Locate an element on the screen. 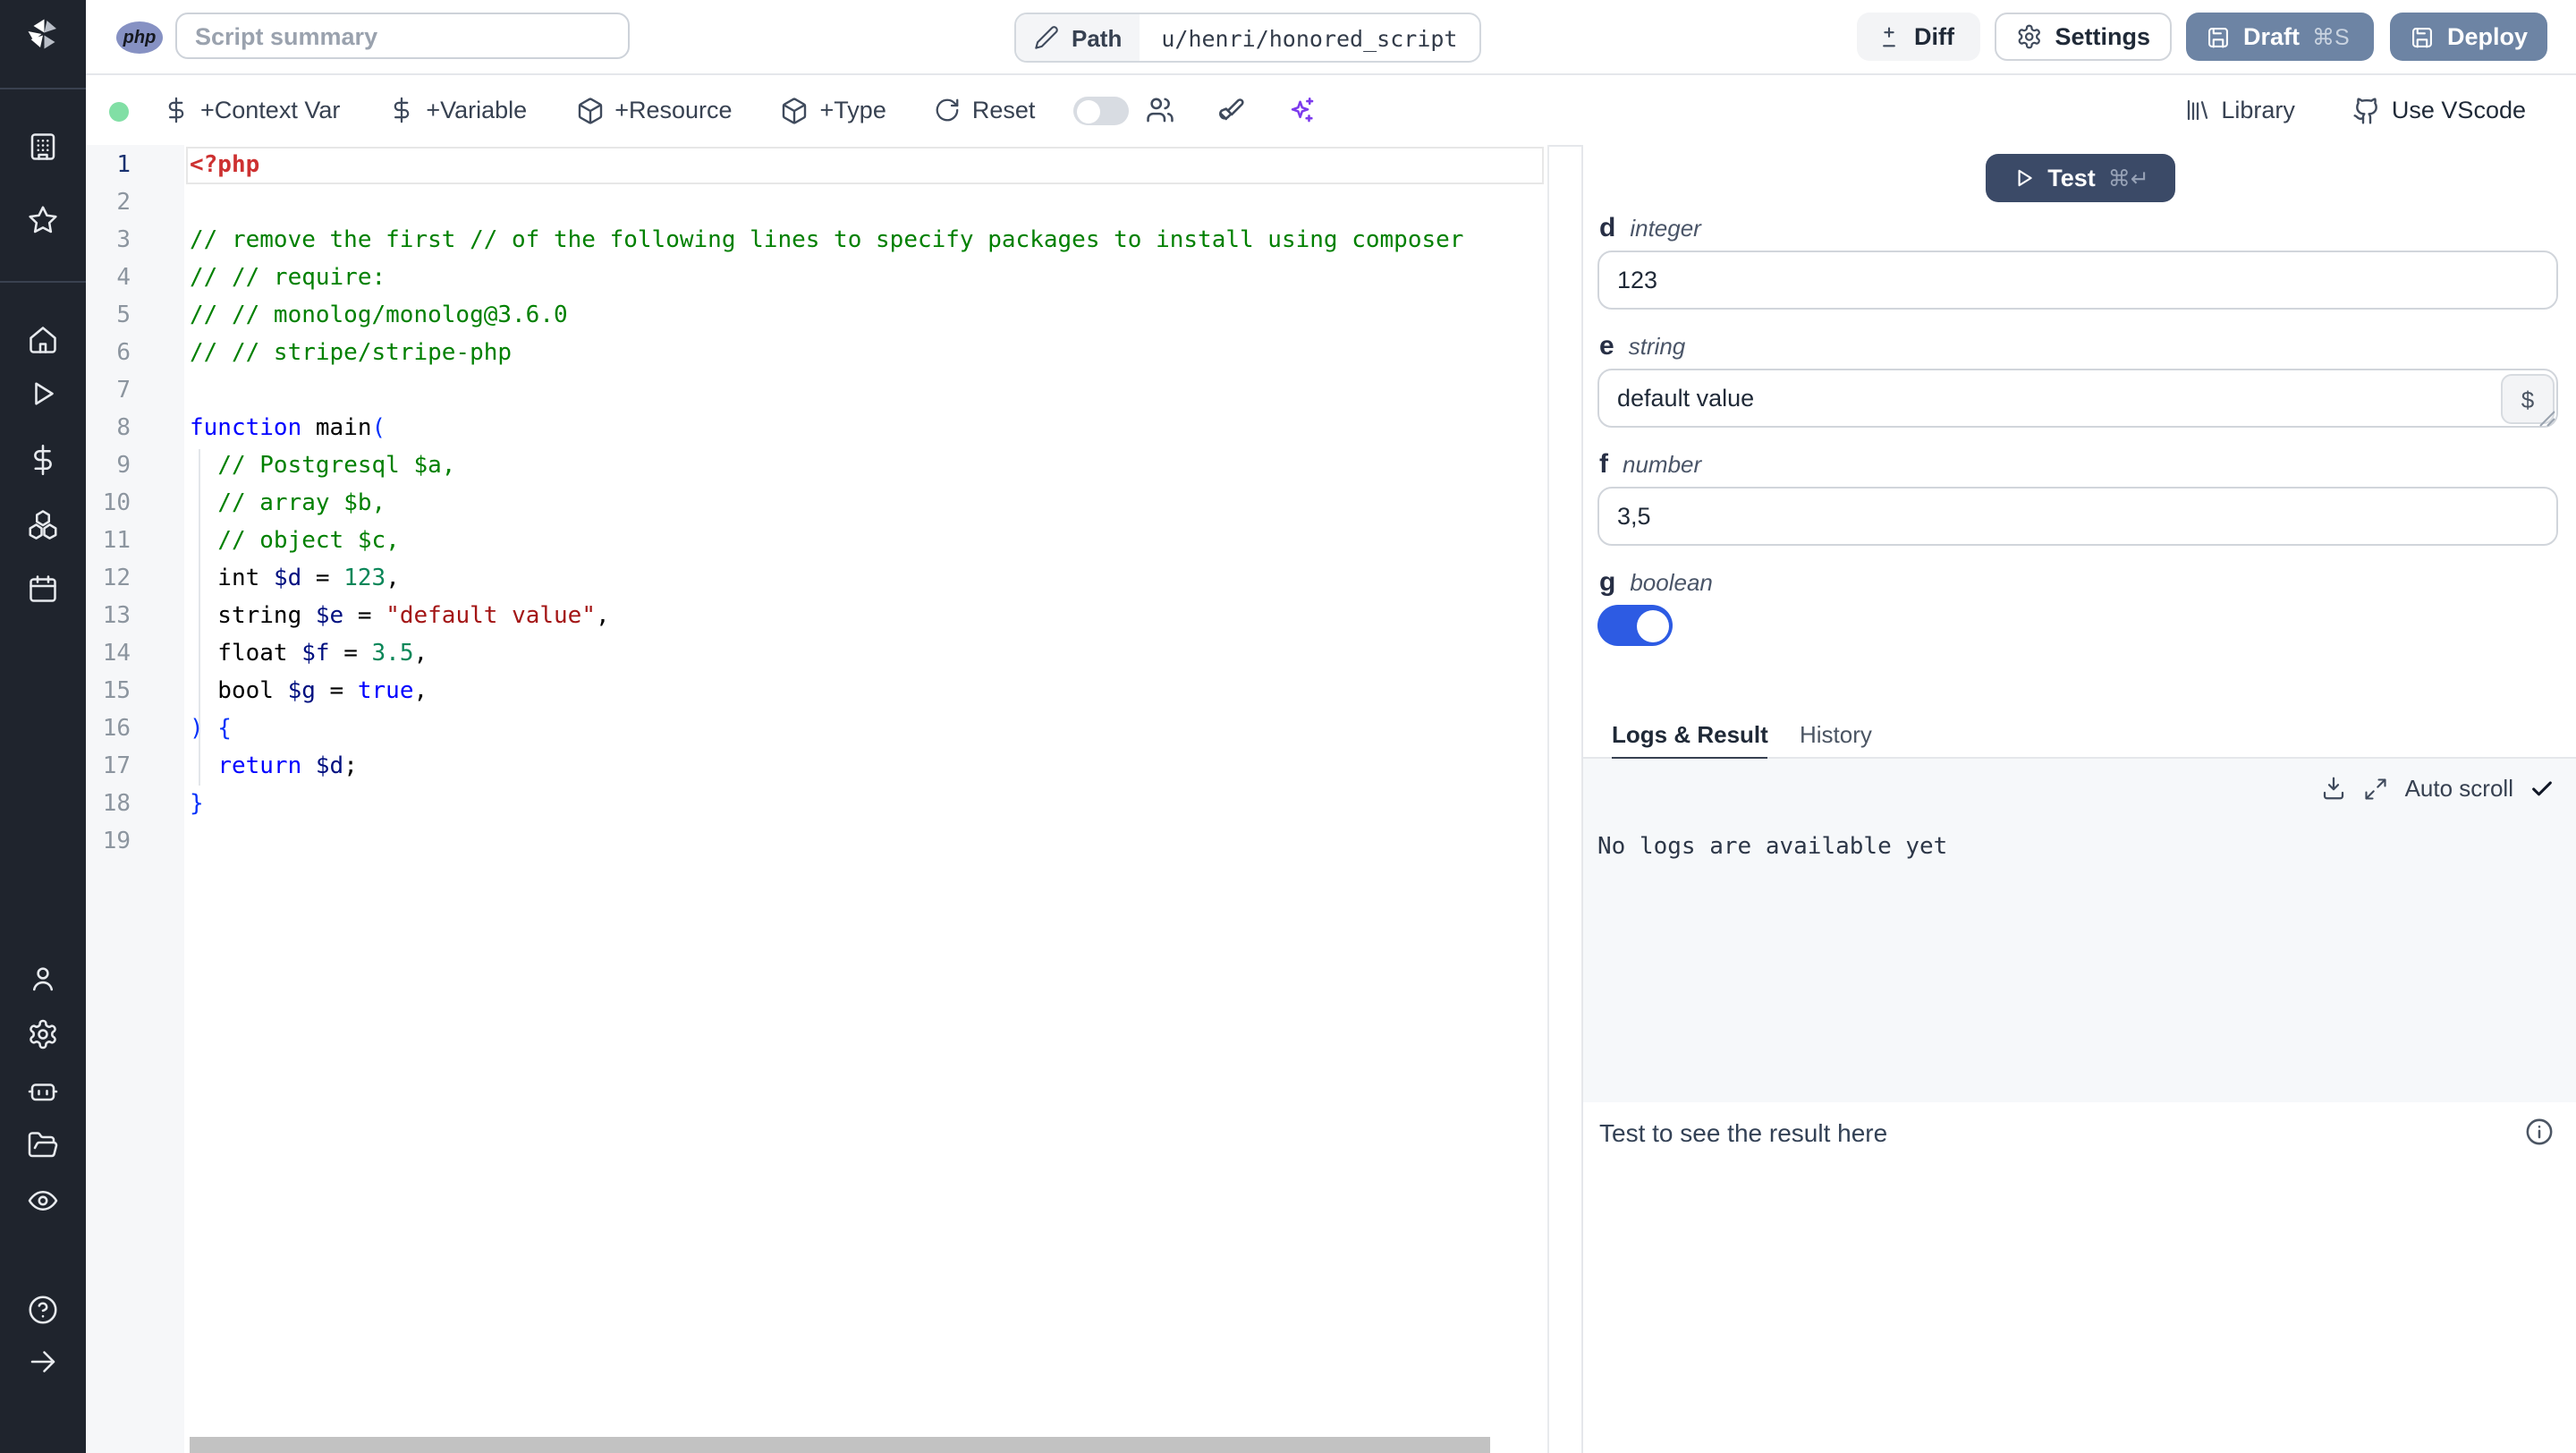  add-context-var-button: +Context Var is located at coordinates (251, 110).